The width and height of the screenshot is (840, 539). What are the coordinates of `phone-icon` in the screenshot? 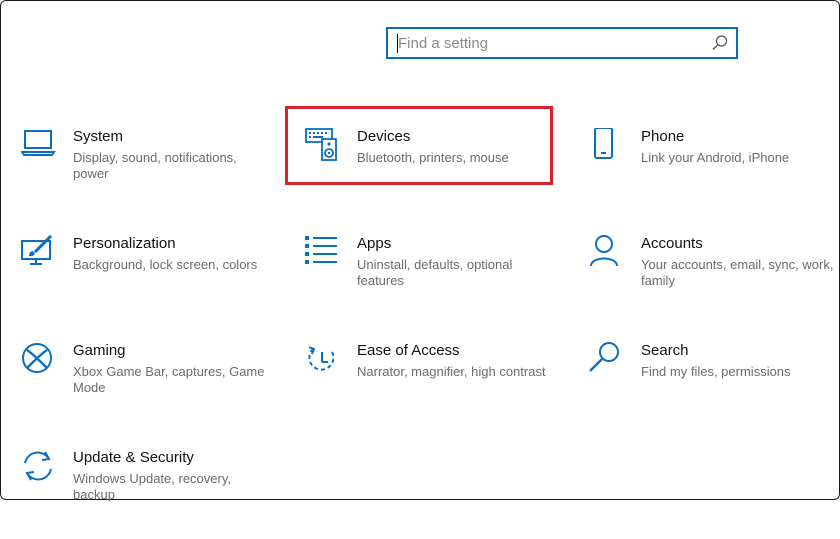 It's located at (607, 146).